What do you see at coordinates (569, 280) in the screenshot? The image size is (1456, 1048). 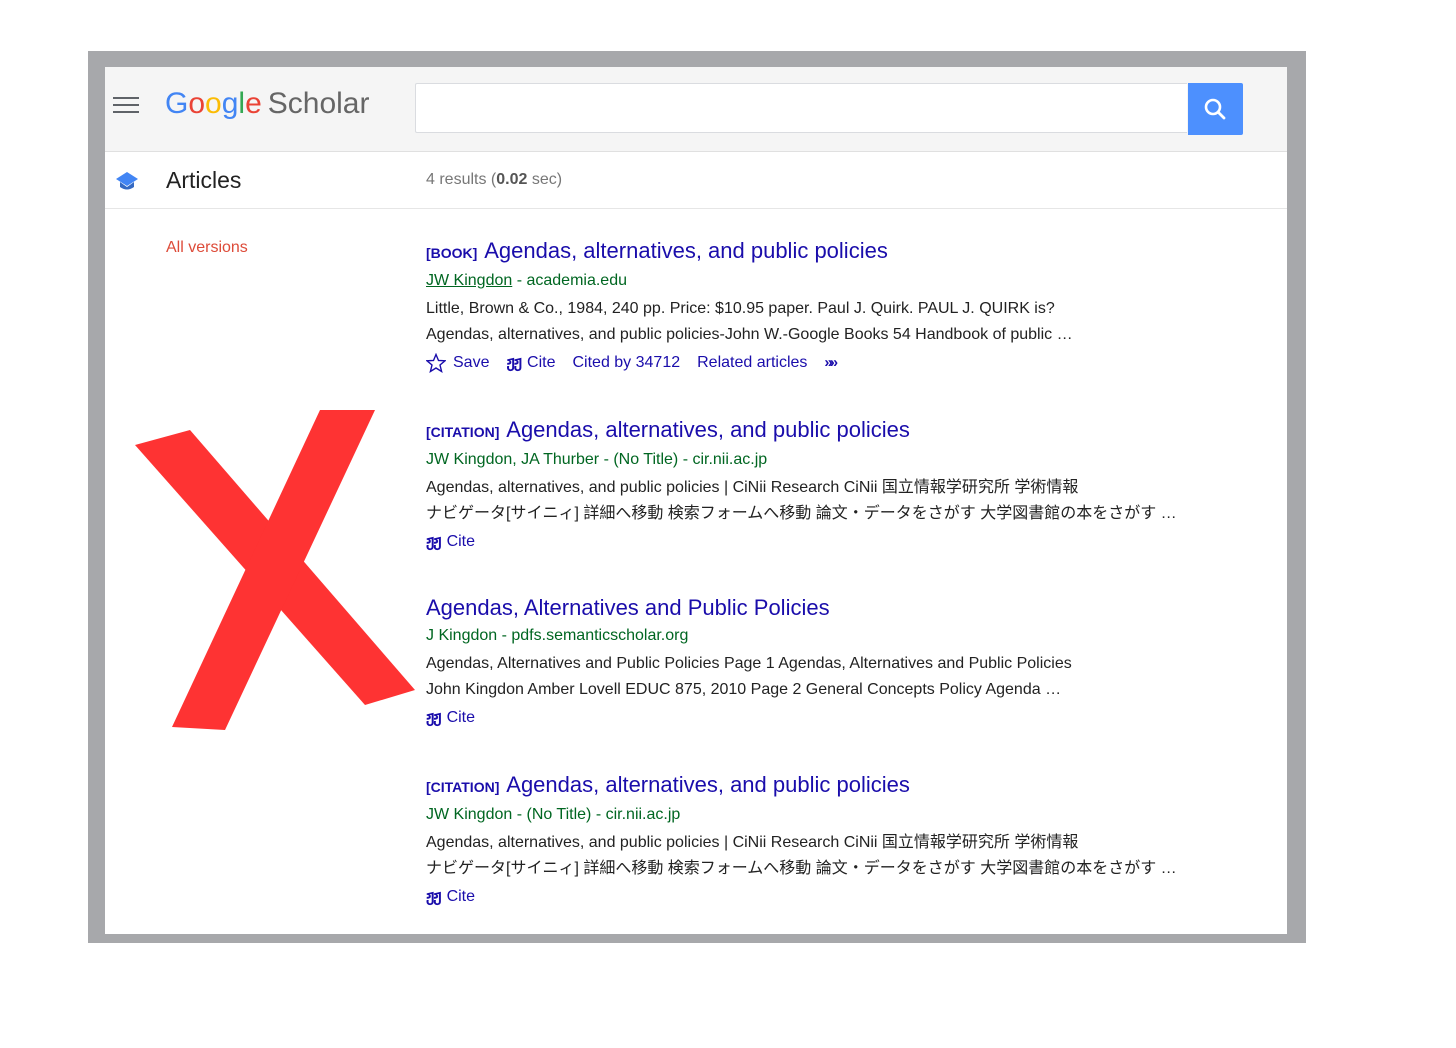 I see `result-source: - academia.edu` at bounding box center [569, 280].